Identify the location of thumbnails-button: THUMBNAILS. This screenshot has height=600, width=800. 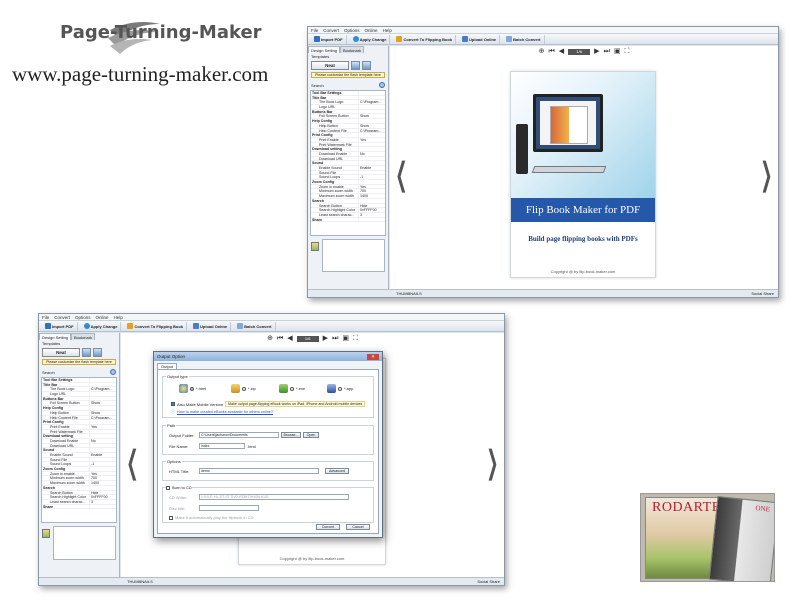
(367, 293).